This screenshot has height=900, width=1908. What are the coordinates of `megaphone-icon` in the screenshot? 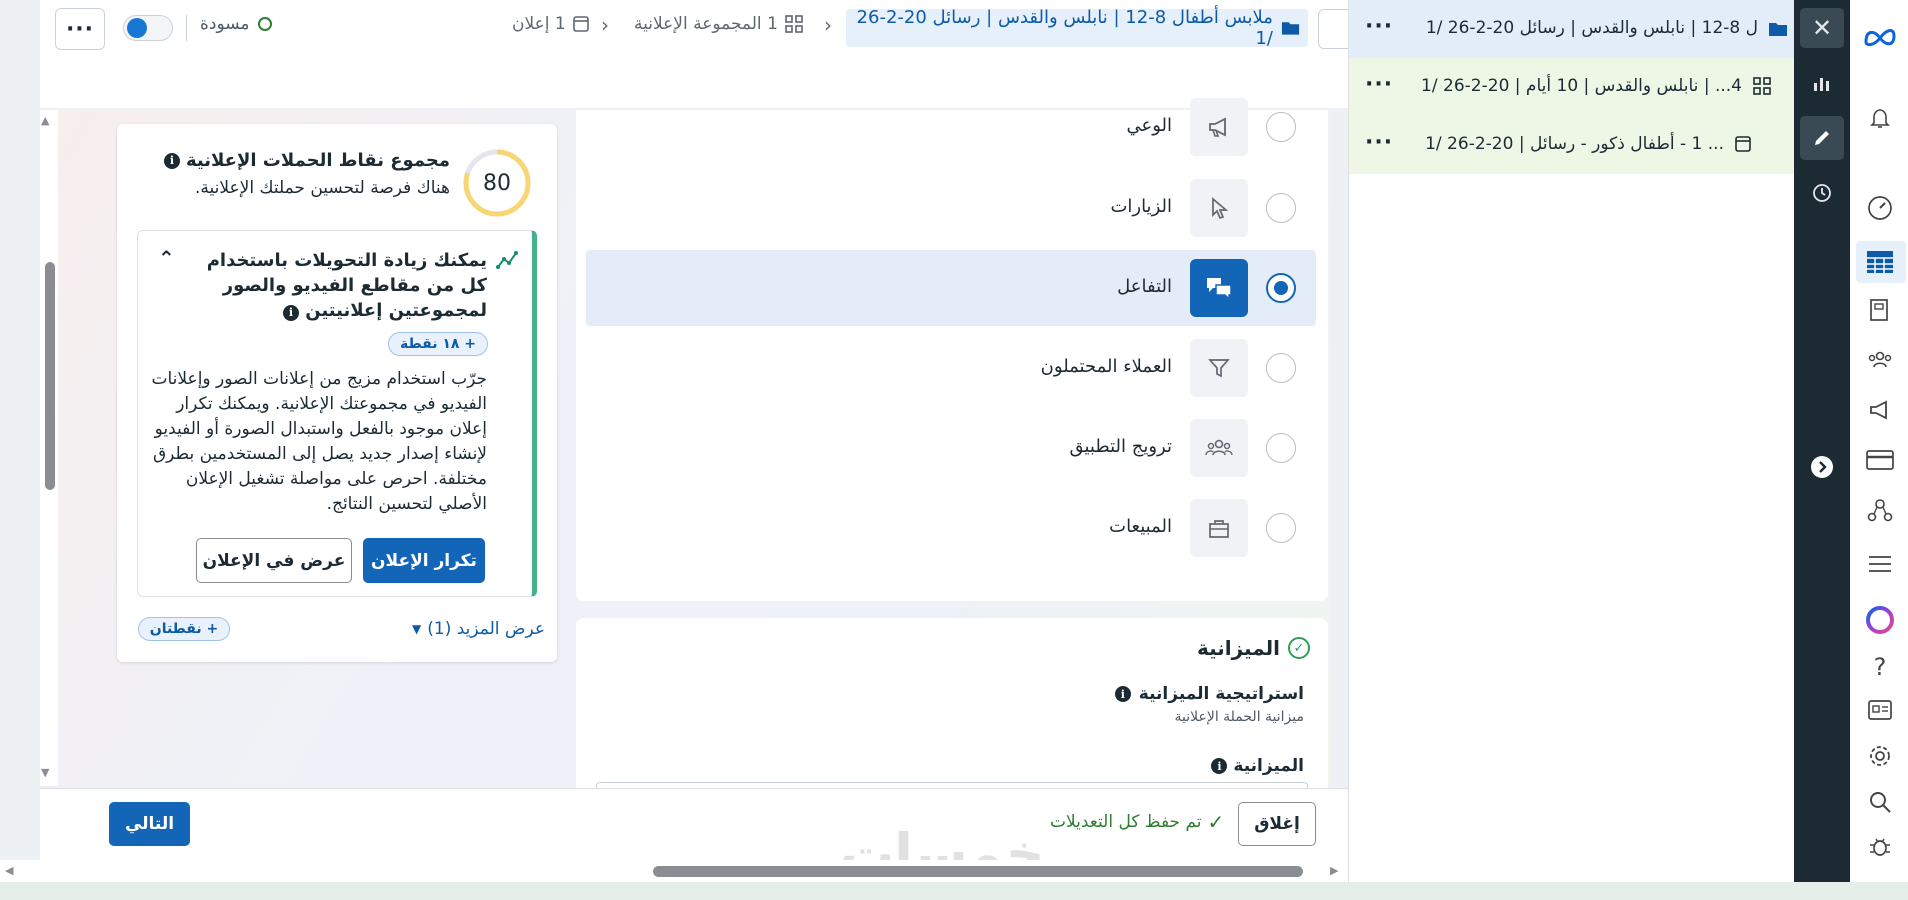 It's located at (1880, 410).